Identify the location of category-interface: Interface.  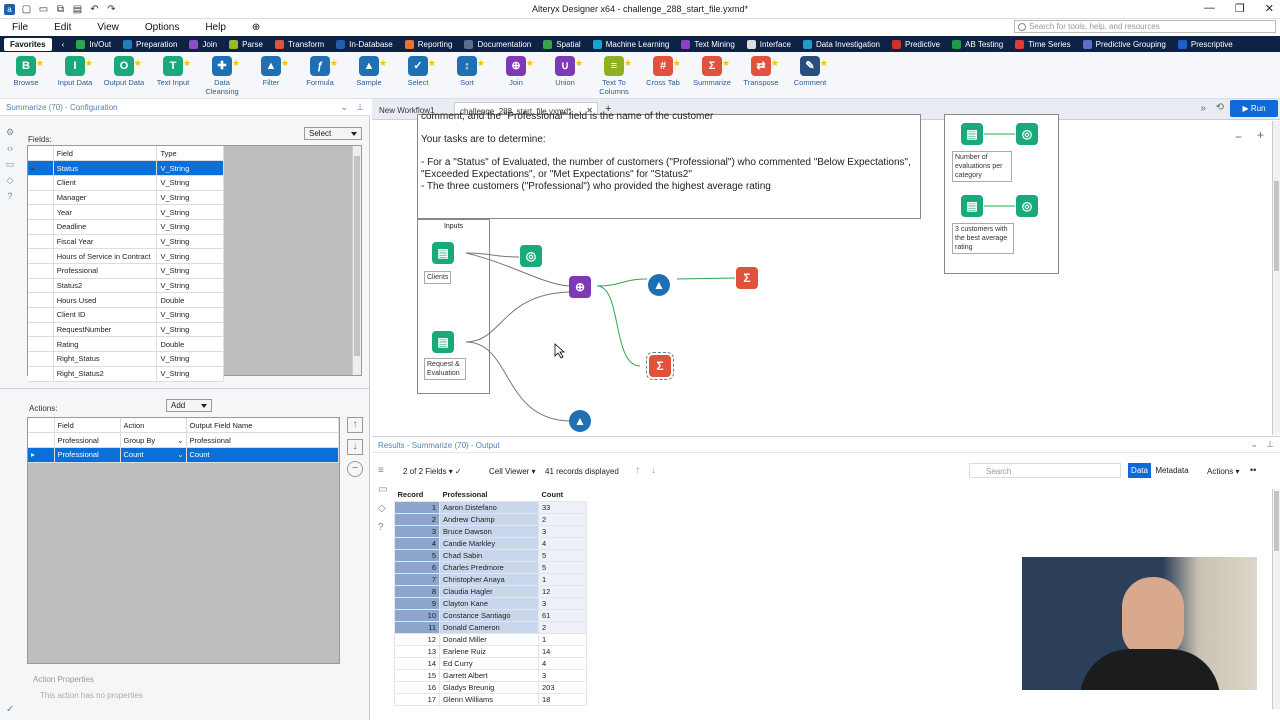
(768, 44).